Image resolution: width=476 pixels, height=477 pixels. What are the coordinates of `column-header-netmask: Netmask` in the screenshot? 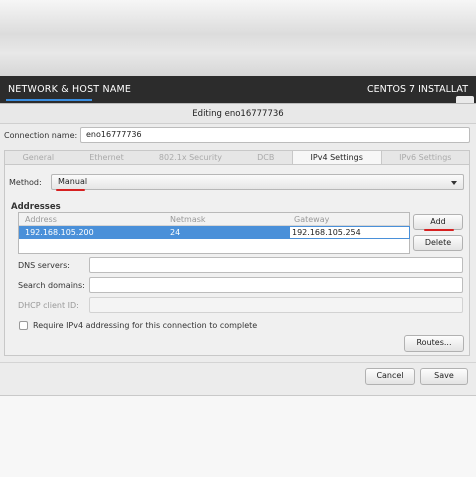 It's located at (188, 219).